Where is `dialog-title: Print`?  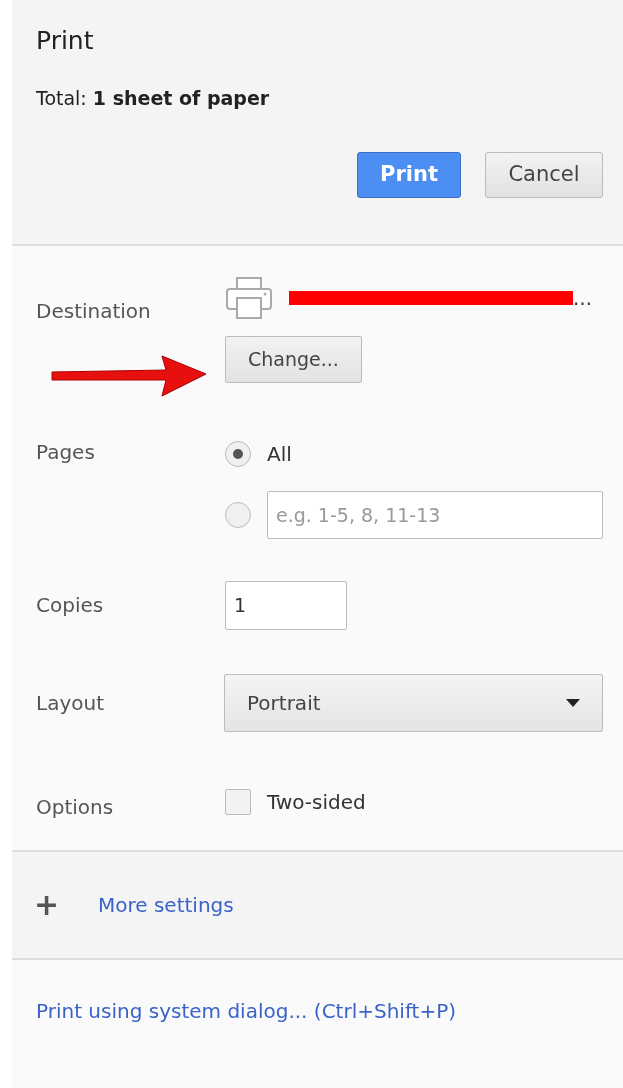
dialog-title: Print is located at coordinates (65, 41).